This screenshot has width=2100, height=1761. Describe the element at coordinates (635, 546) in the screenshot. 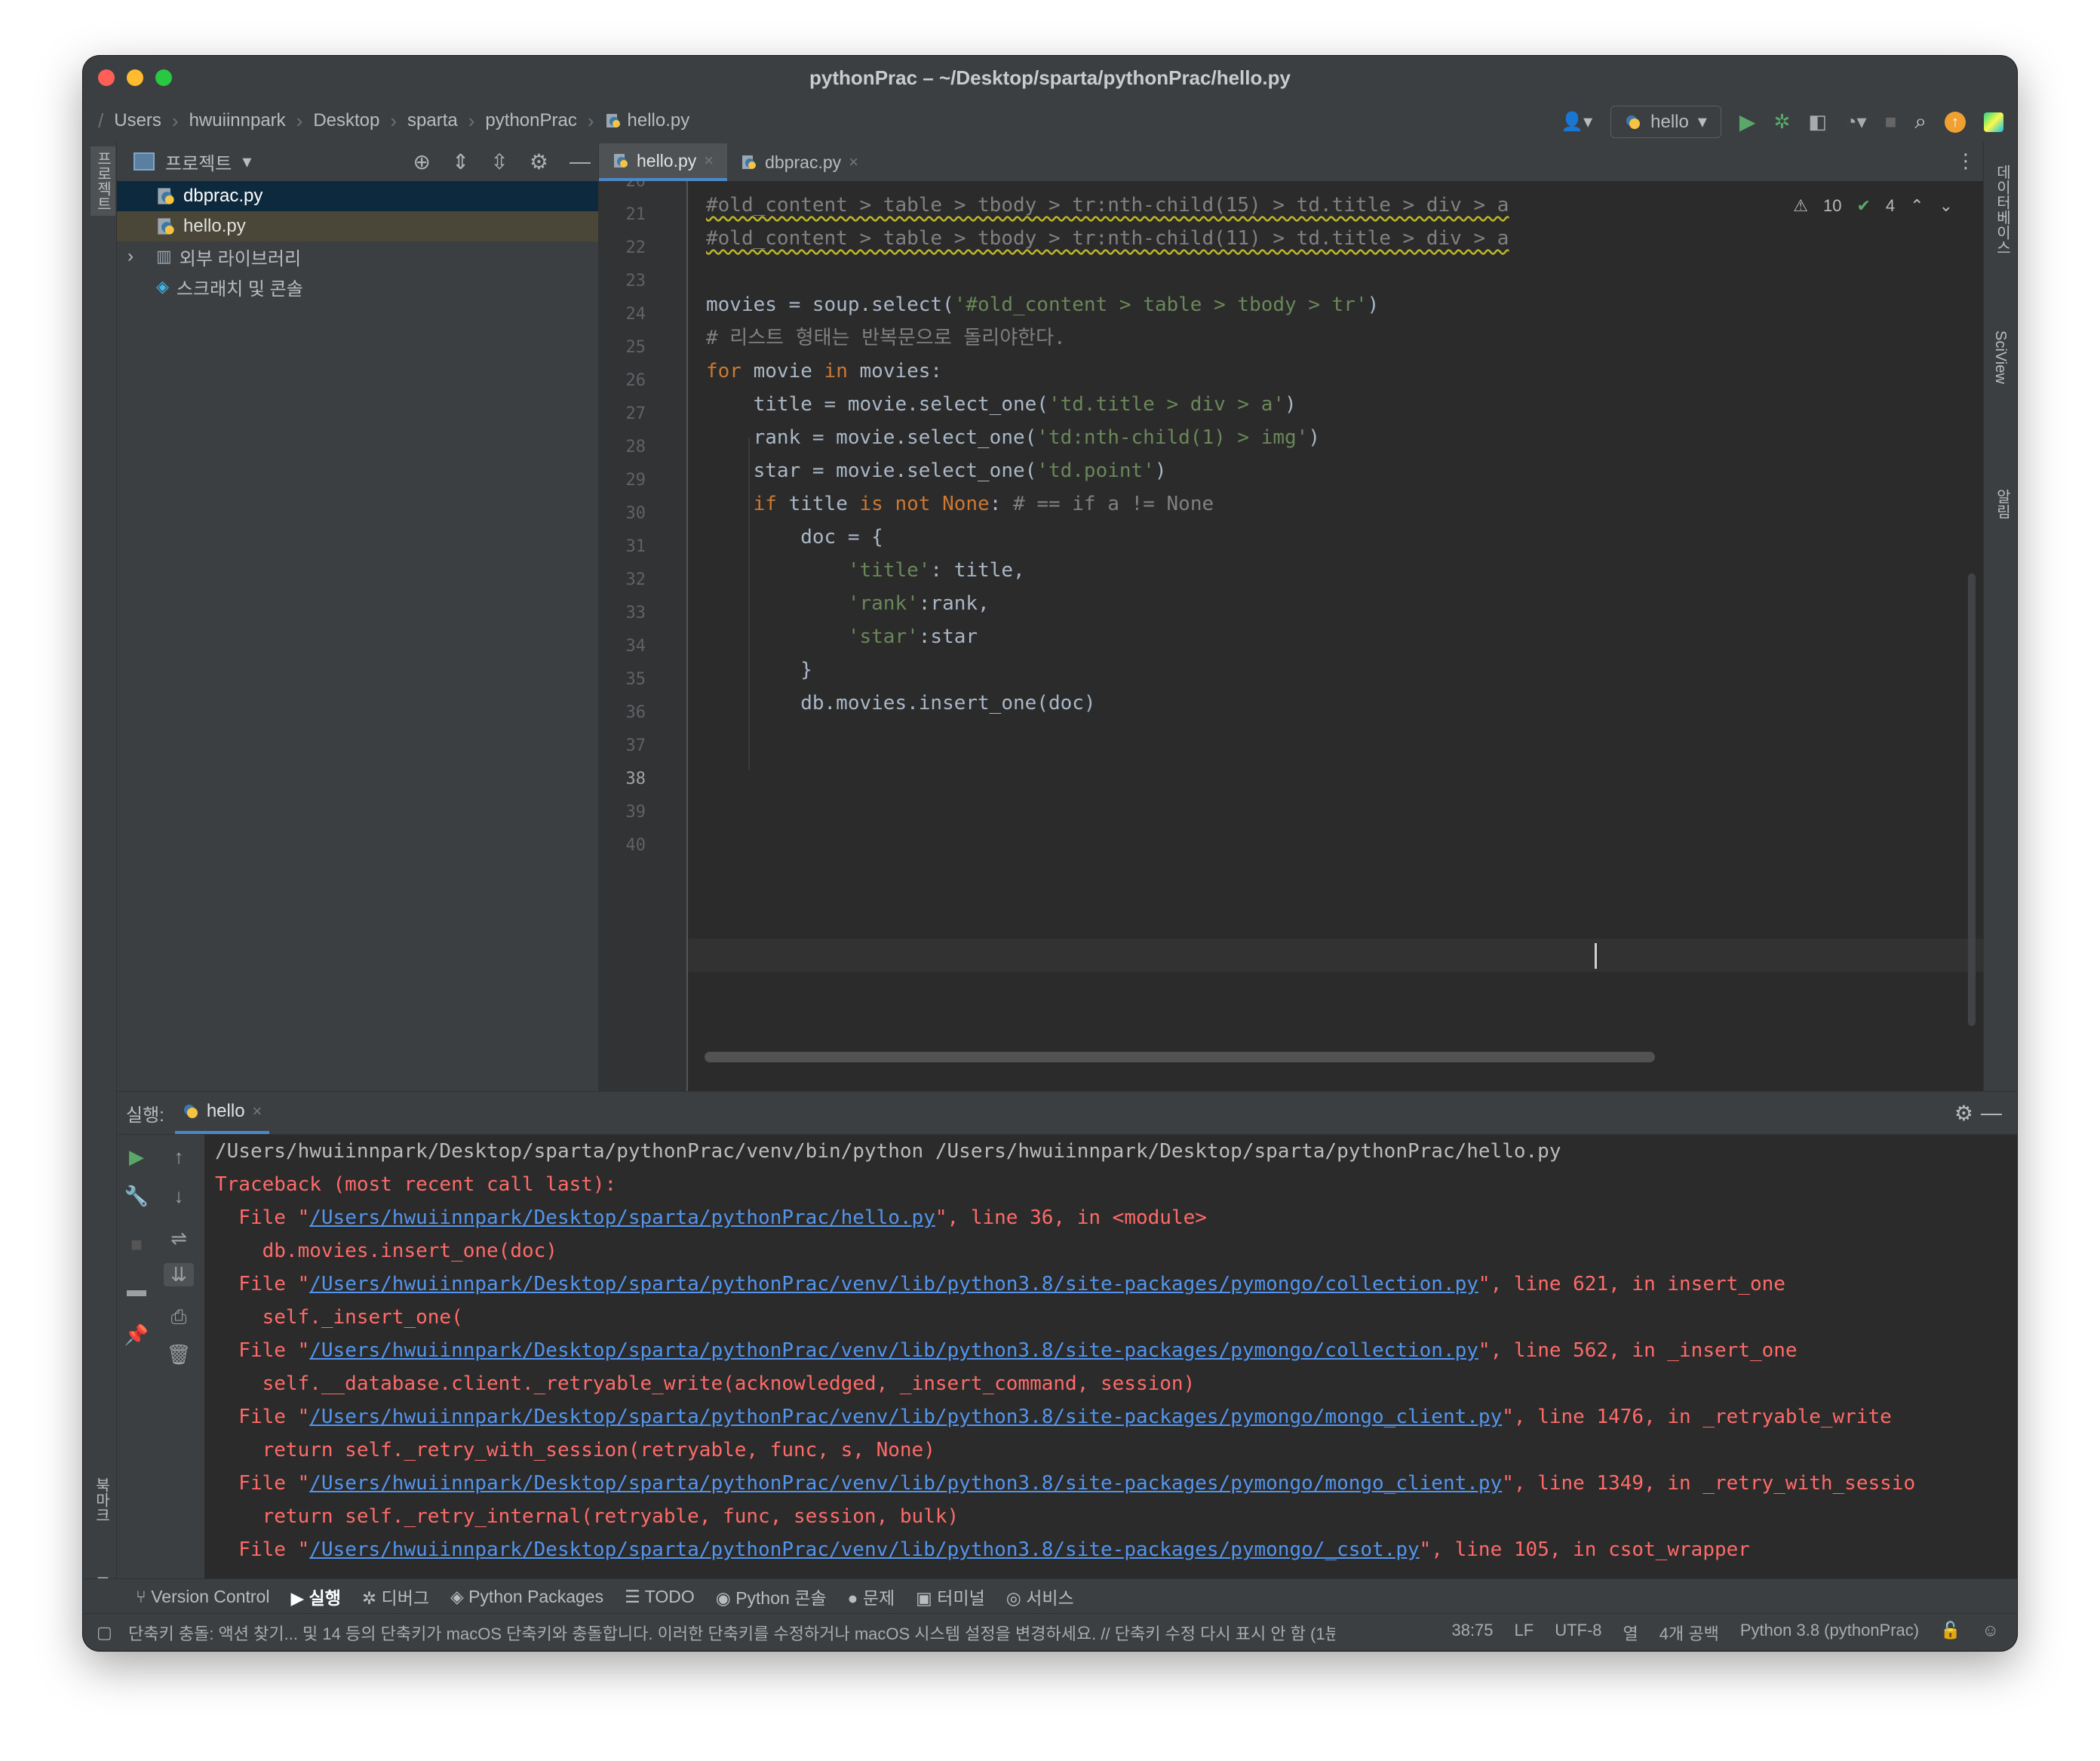

I see `line-number: 31` at that location.